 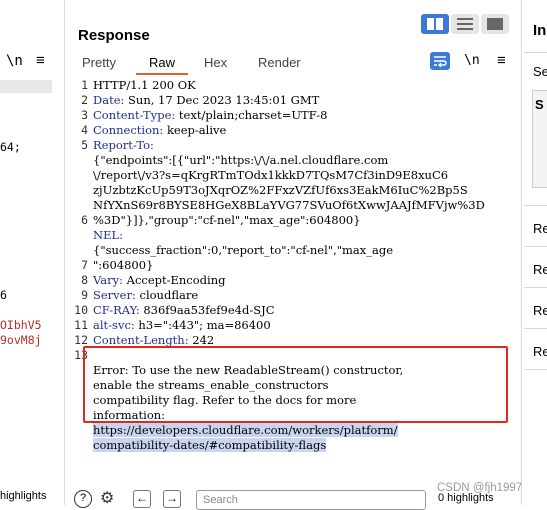 What do you see at coordinates (40, 60) in the screenshot?
I see `request-menu-icon: ≡` at bounding box center [40, 60].